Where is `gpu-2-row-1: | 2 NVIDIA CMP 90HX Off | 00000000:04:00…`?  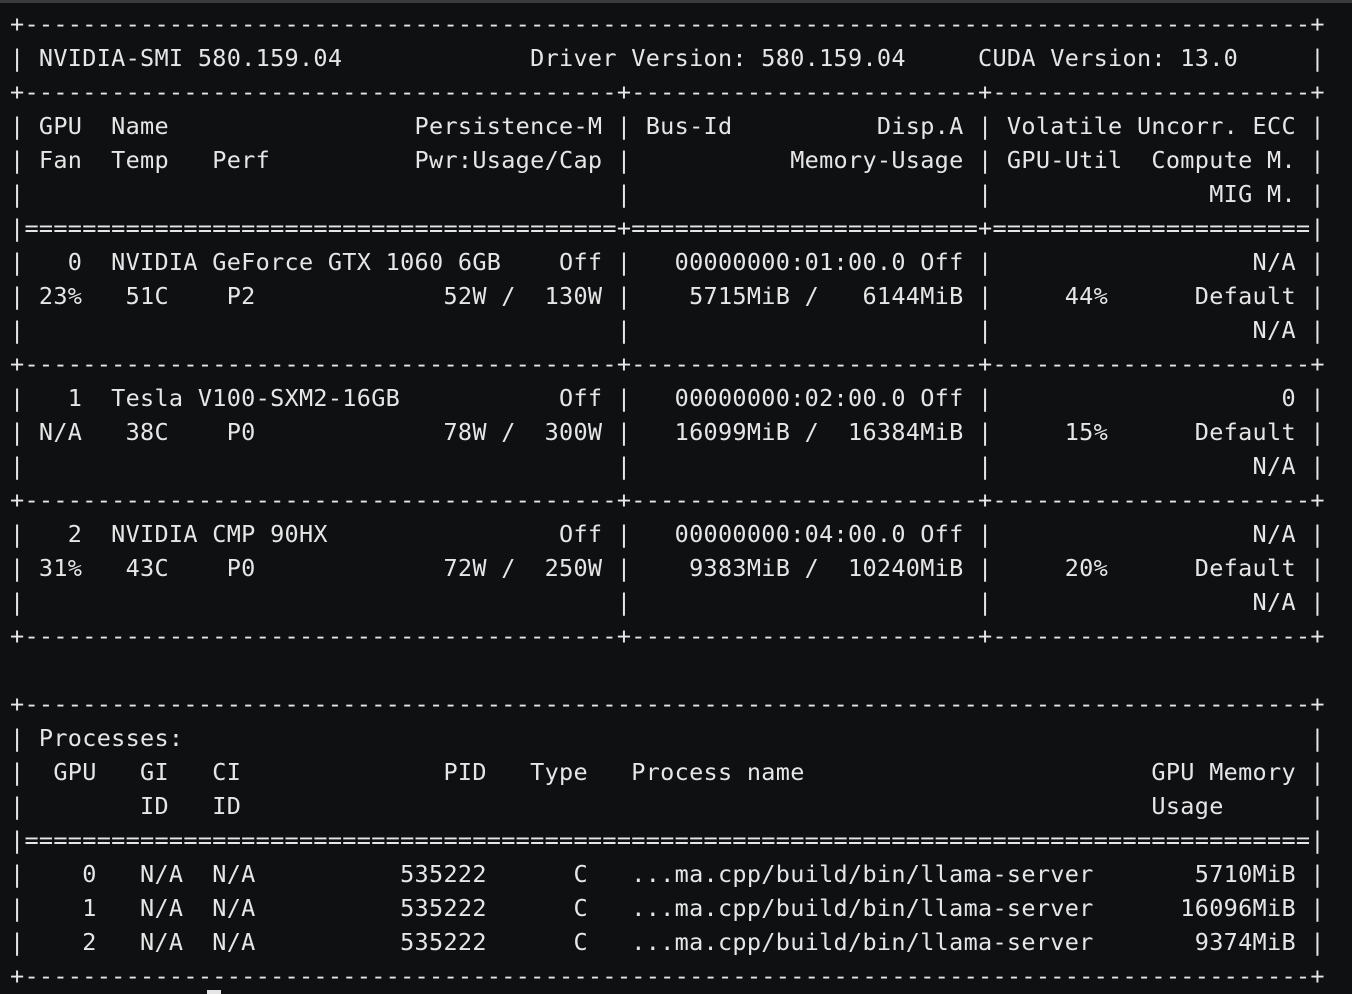 gpu-2-row-1: | 2 NVIDIA CMP 90HX Off | 00000000:04:00… is located at coordinates (667, 534).